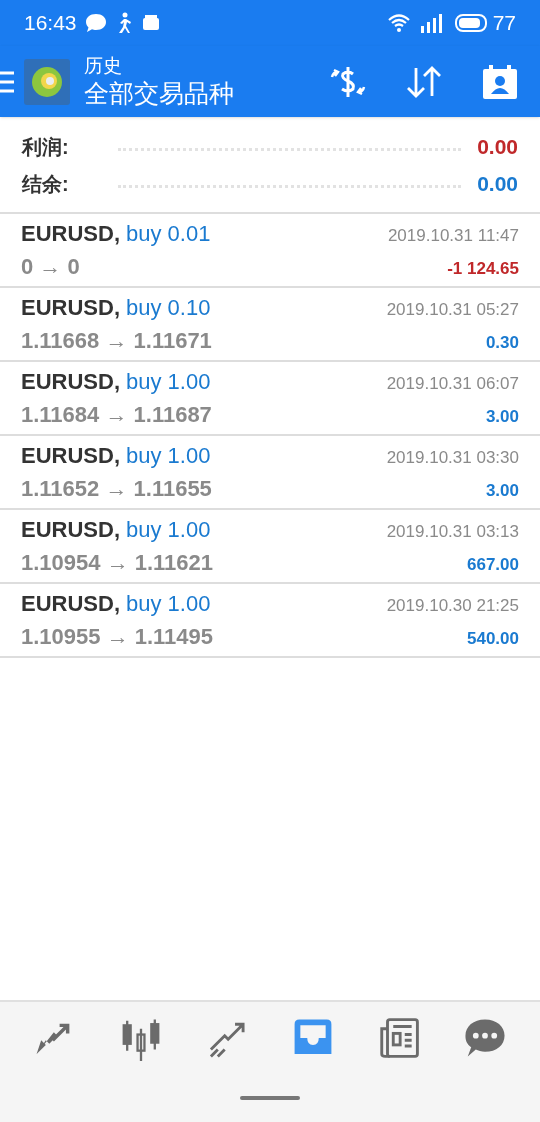 The width and height of the screenshot is (540, 1122). Describe the element at coordinates (270, 399) in the screenshot. I see `trade-row: EURUSD, buy 1.00 2019.10.31 06:07 1.11684 → 1.11687 3.00` at that location.